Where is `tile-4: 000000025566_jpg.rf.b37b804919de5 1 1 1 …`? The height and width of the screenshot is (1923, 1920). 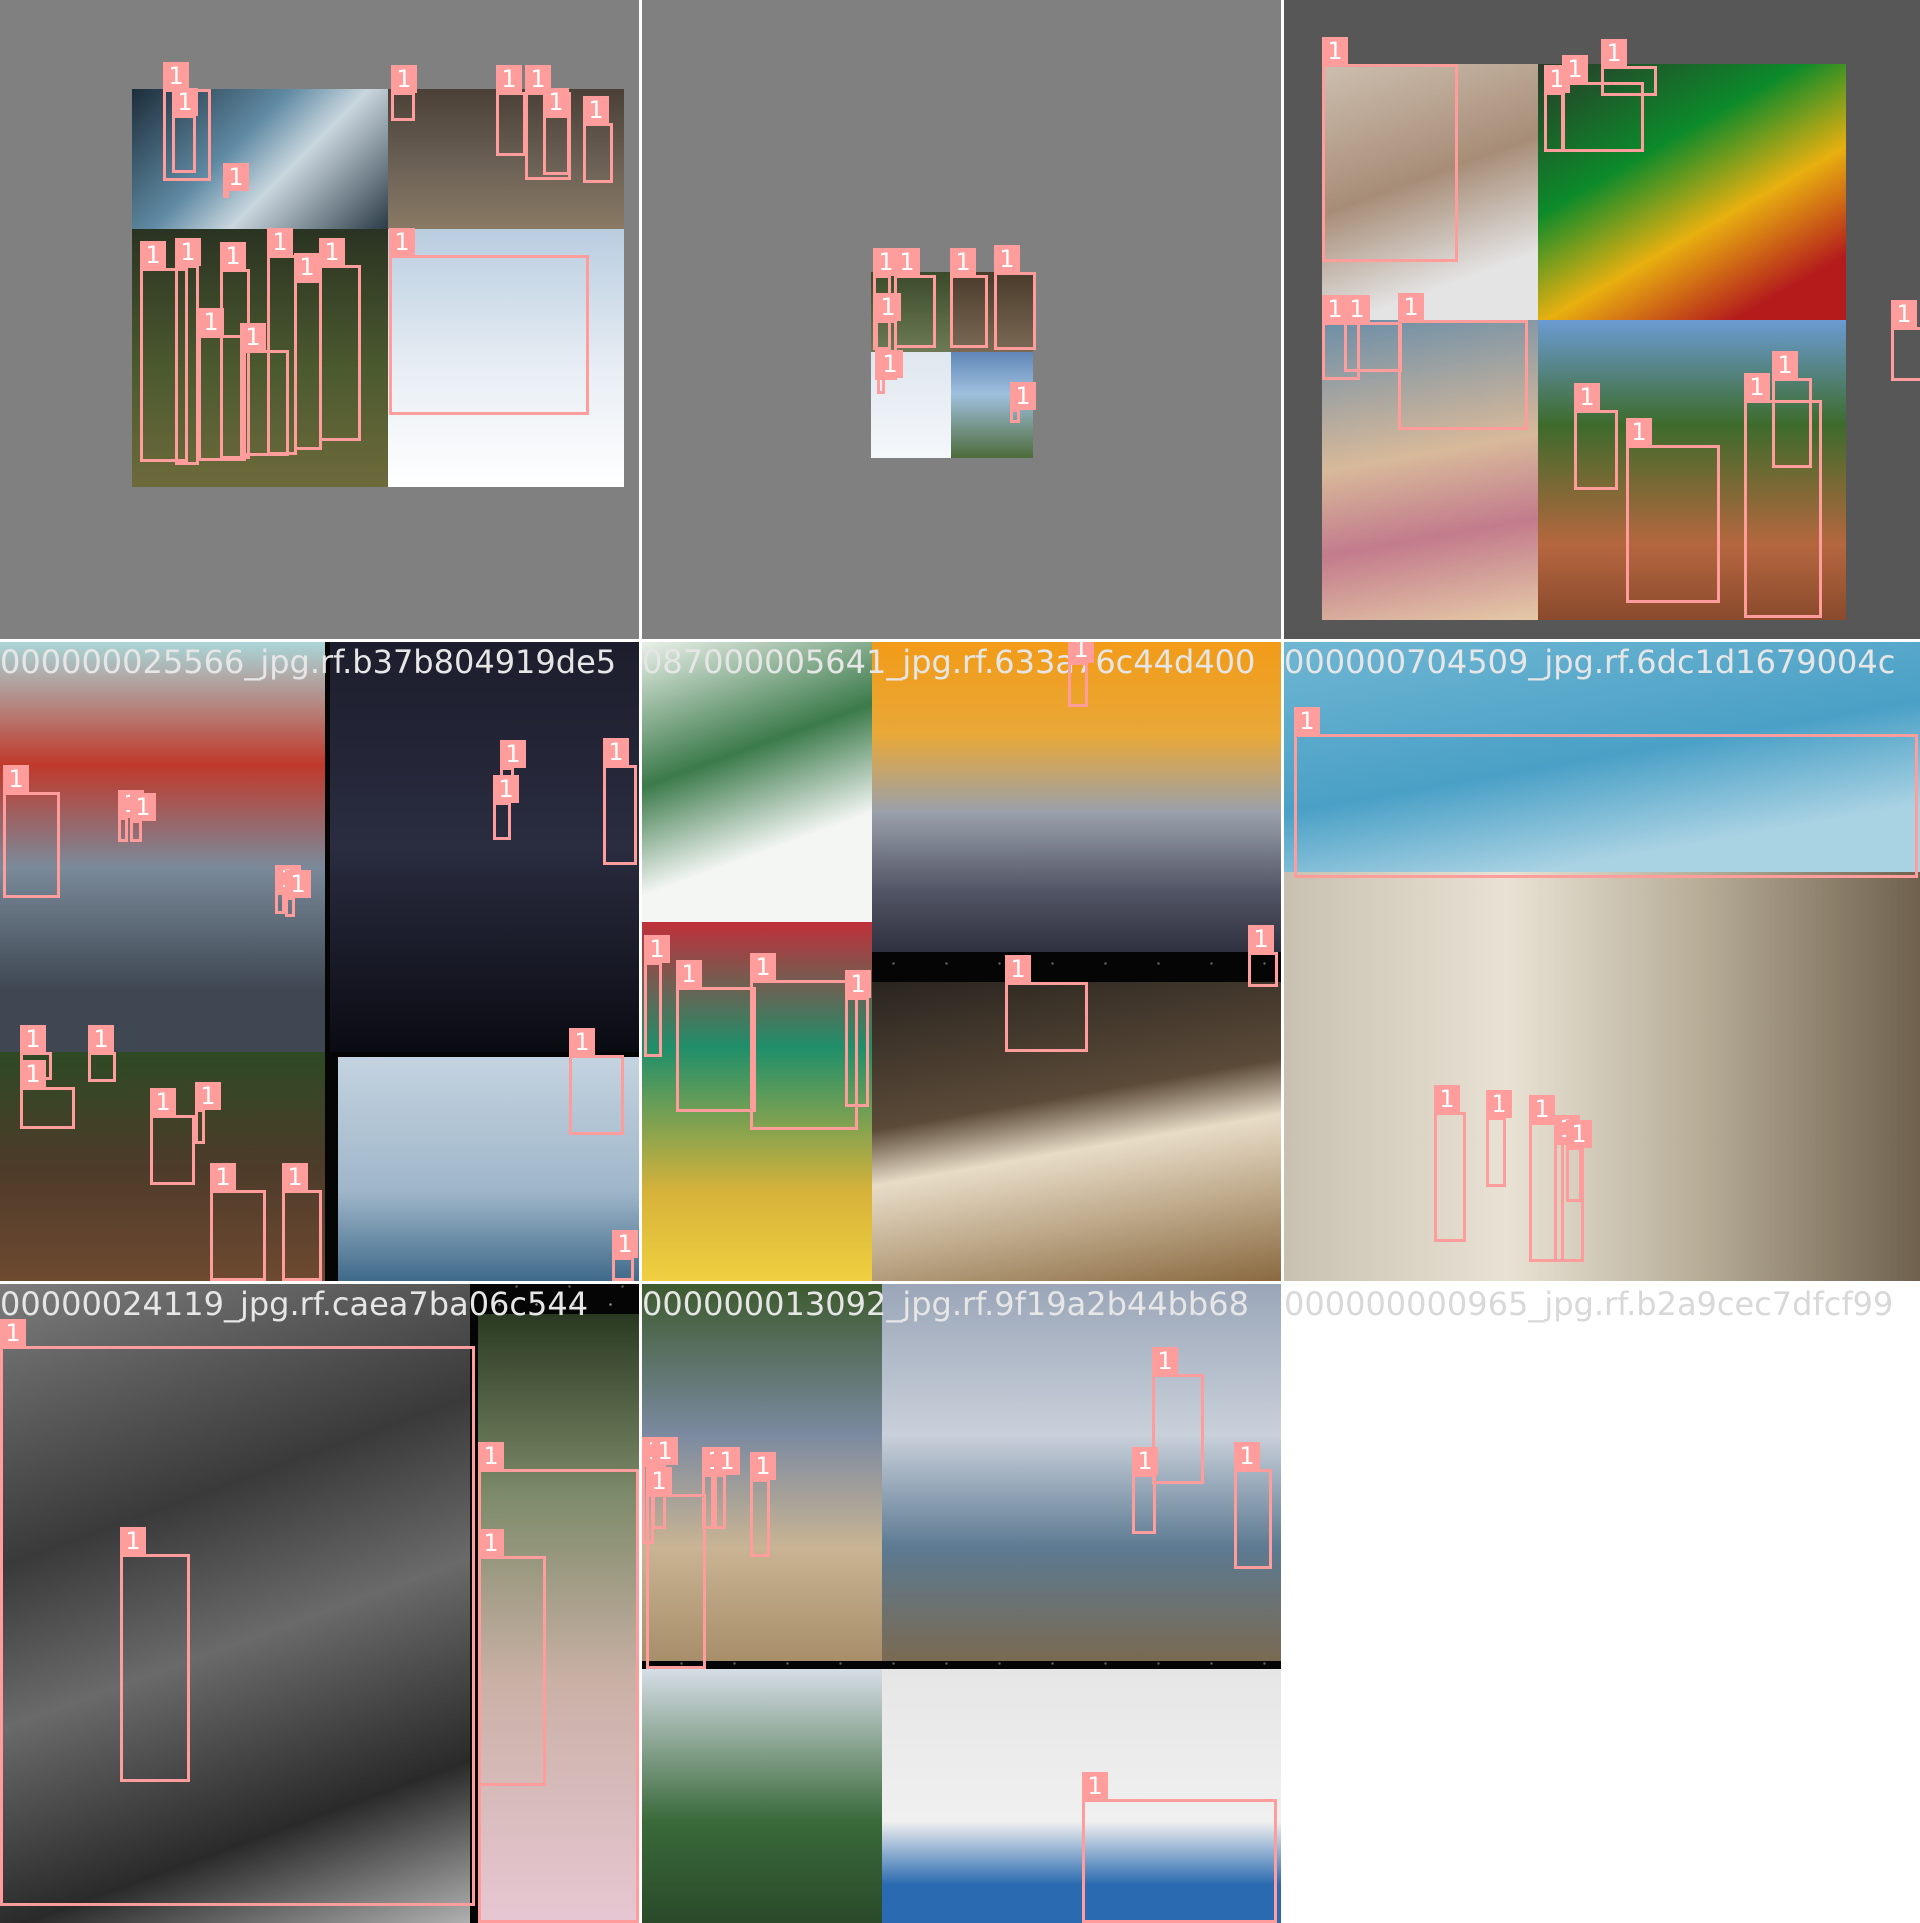
tile-4: 000000025566_jpg.rf.b37b804919de5 1 1 1 … is located at coordinates (319, 961).